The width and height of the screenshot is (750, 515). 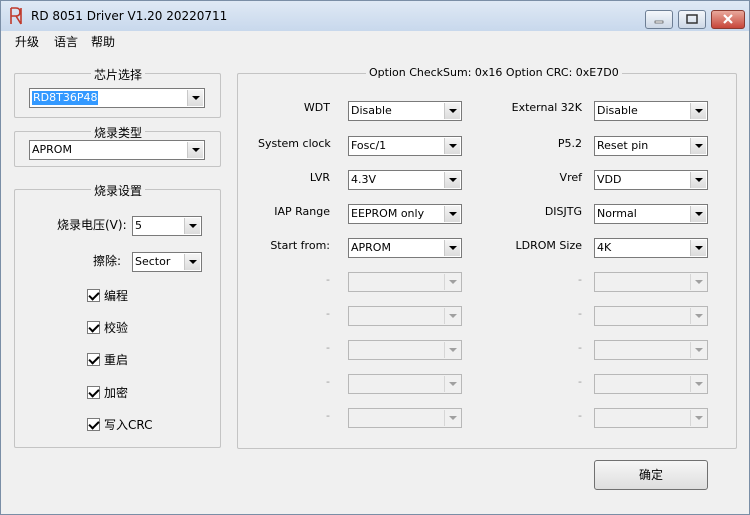 What do you see at coordinates (405, 180) in the screenshot?
I see `lvr-dropdown: 4.3V` at bounding box center [405, 180].